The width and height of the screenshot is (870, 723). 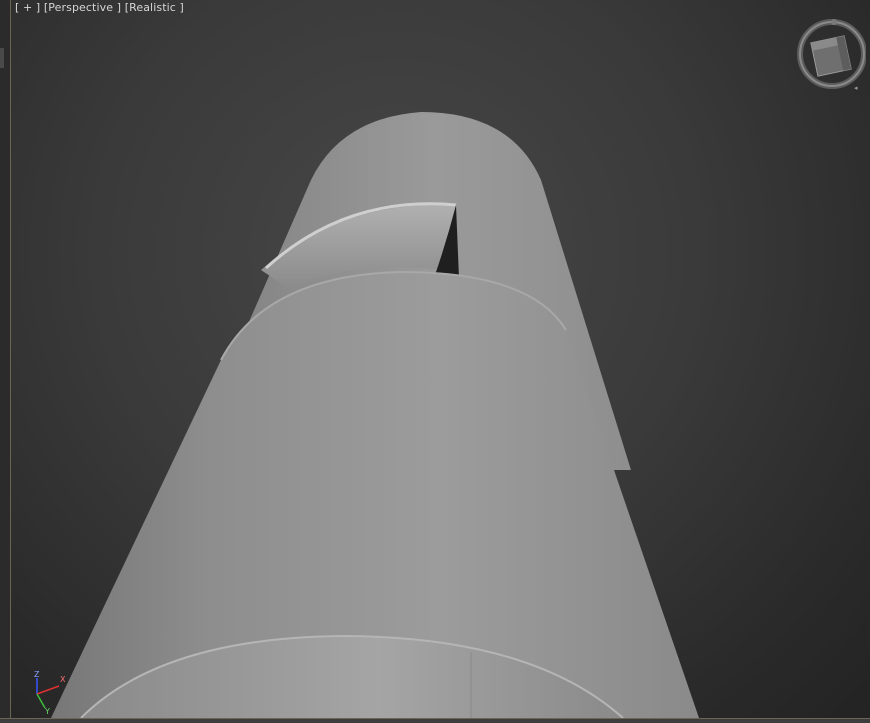 I want to click on viewcube-icon: ◂, so click(x=831, y=54).